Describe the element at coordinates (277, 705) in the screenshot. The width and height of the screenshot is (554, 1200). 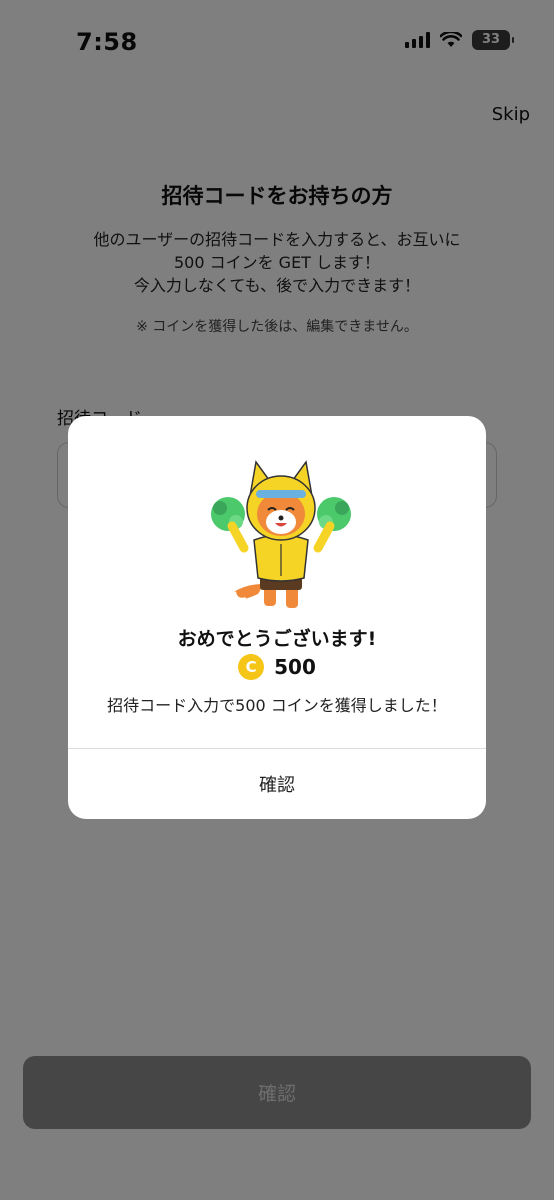
I see `dialog-message: 招待コード入力で500 コインを獲得しました！` at that location.